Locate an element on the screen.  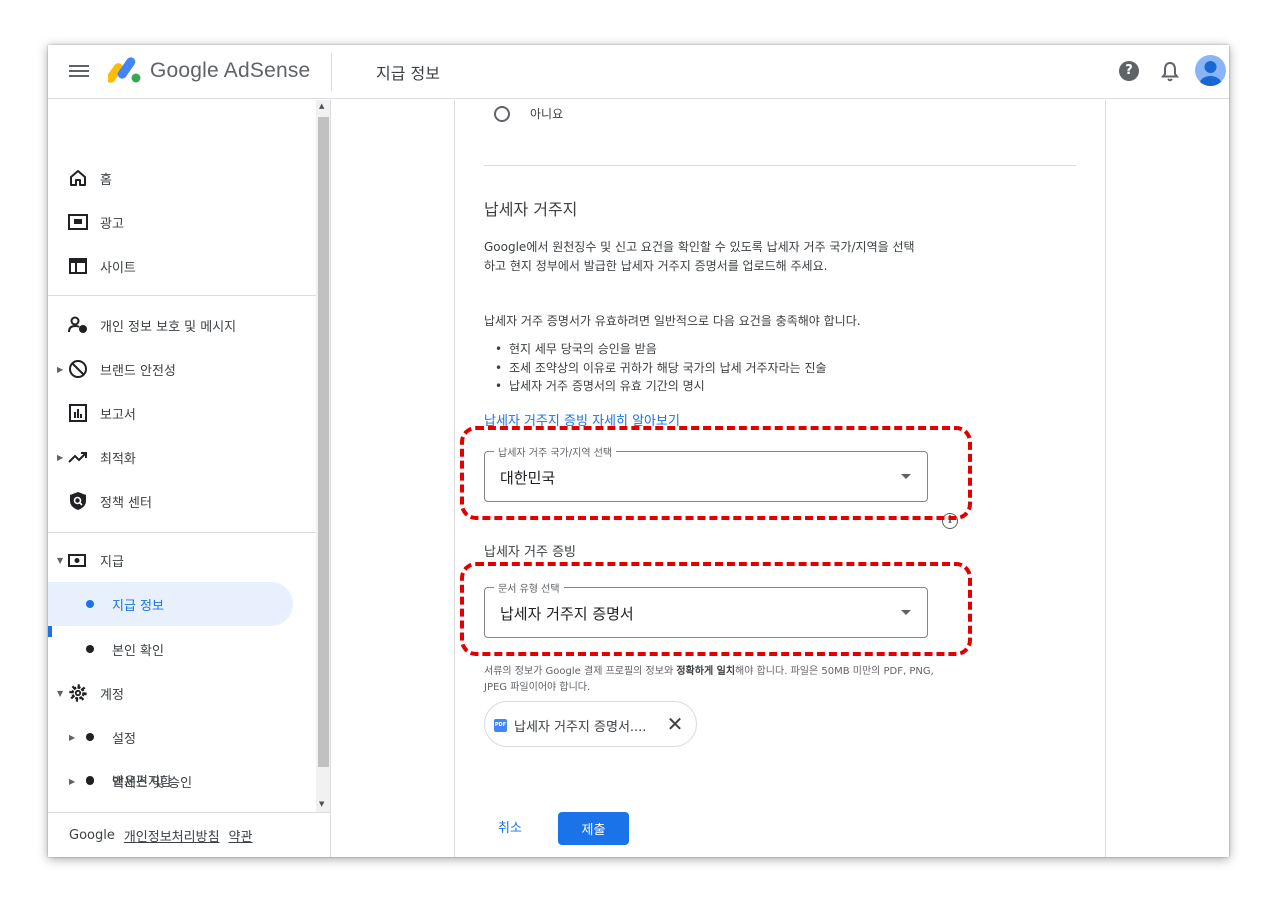
sidebar-item-label: 브랜드 안전성 is located at coordinates (138, 371).